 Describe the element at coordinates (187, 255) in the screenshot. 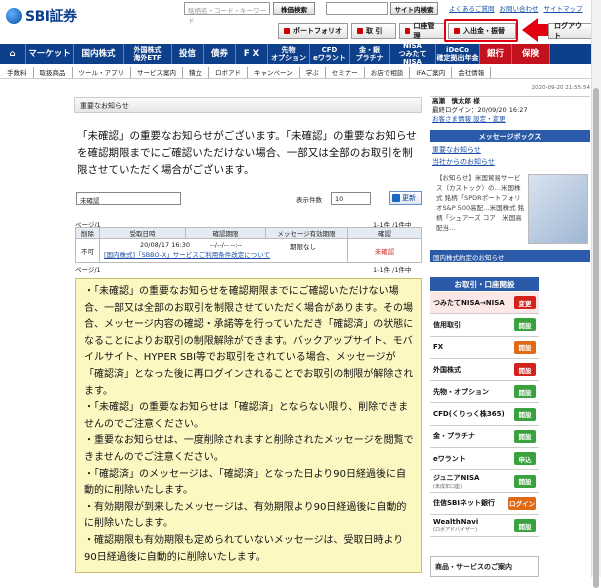

I see `message-subject-link: [国内株式]「SBBO-X」サービスご利用条件改定について` at that location.